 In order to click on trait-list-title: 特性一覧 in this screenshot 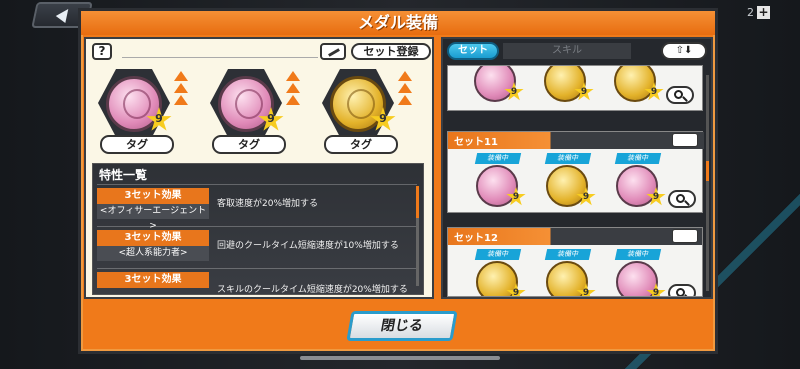, I will do `click(123, 175)`.